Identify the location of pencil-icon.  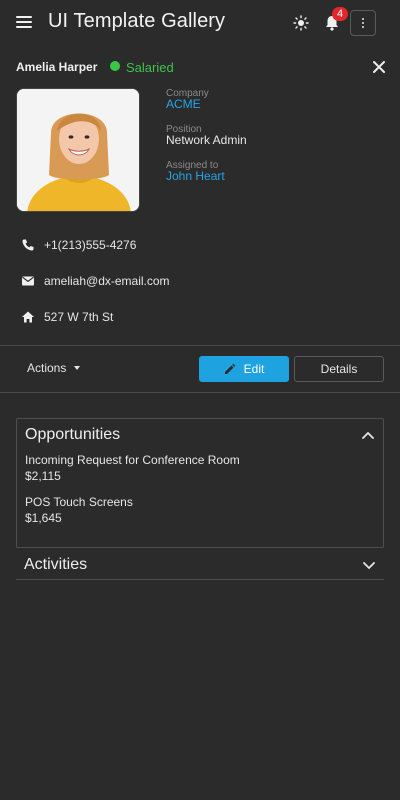
(229, 368).